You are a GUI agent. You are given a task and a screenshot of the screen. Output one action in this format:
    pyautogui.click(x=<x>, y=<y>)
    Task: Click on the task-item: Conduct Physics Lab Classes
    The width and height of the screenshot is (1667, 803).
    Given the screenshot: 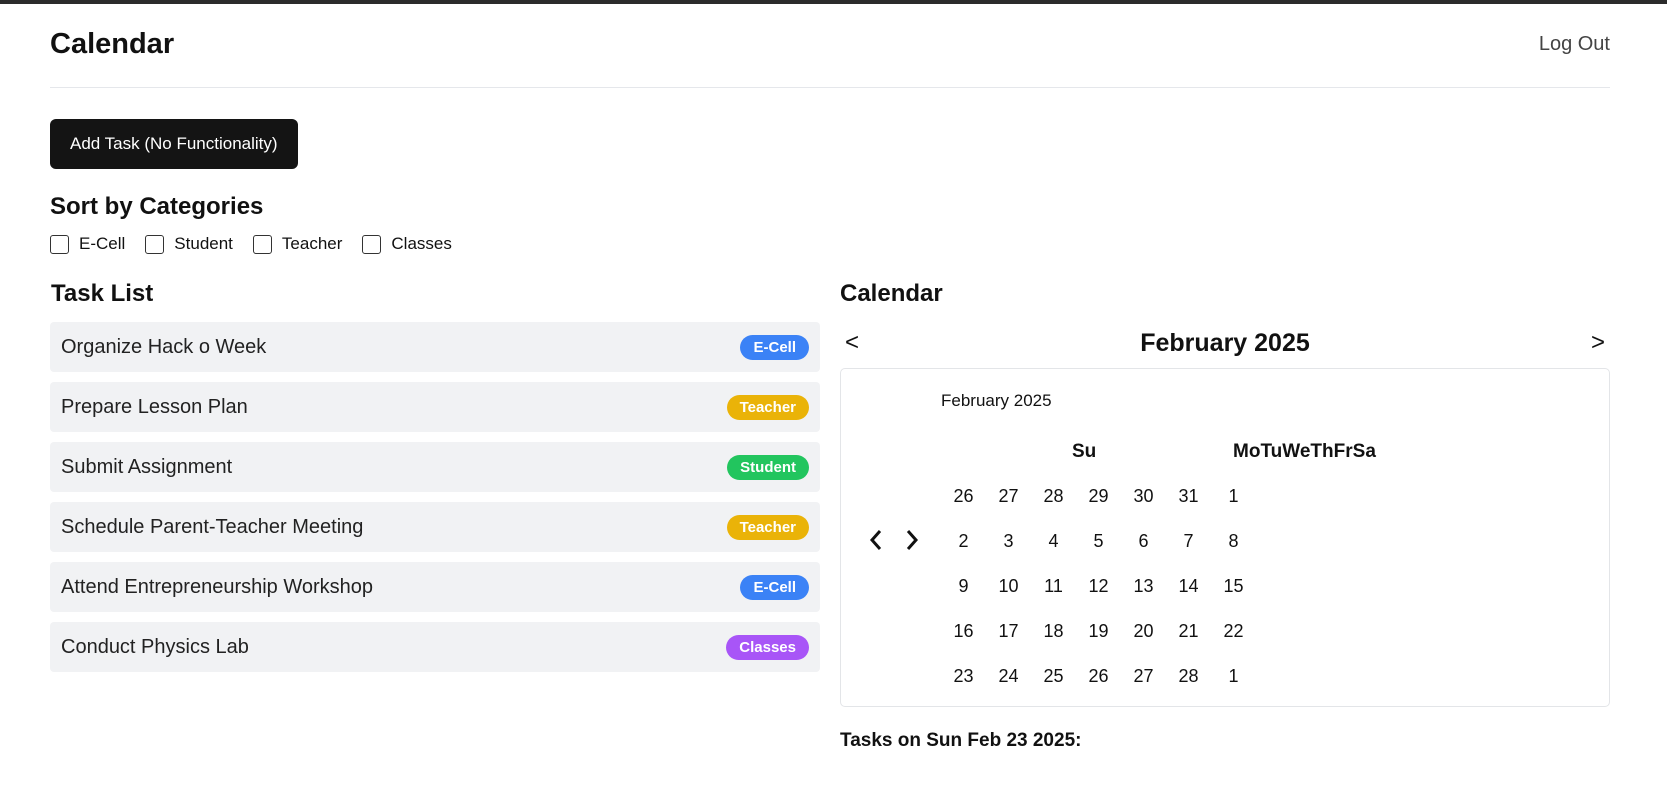 What is the action you would take?
    pyautogui.click(x=435, y=647)
    